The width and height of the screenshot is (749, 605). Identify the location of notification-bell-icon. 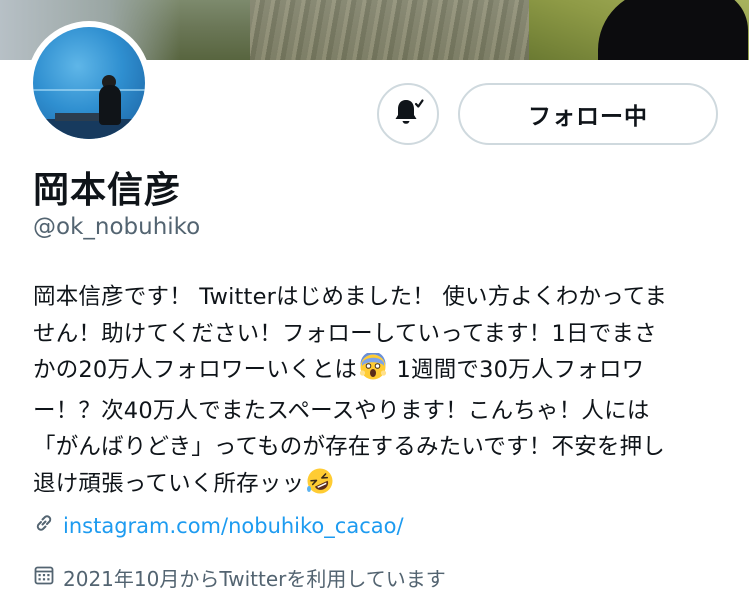
(408, 114).